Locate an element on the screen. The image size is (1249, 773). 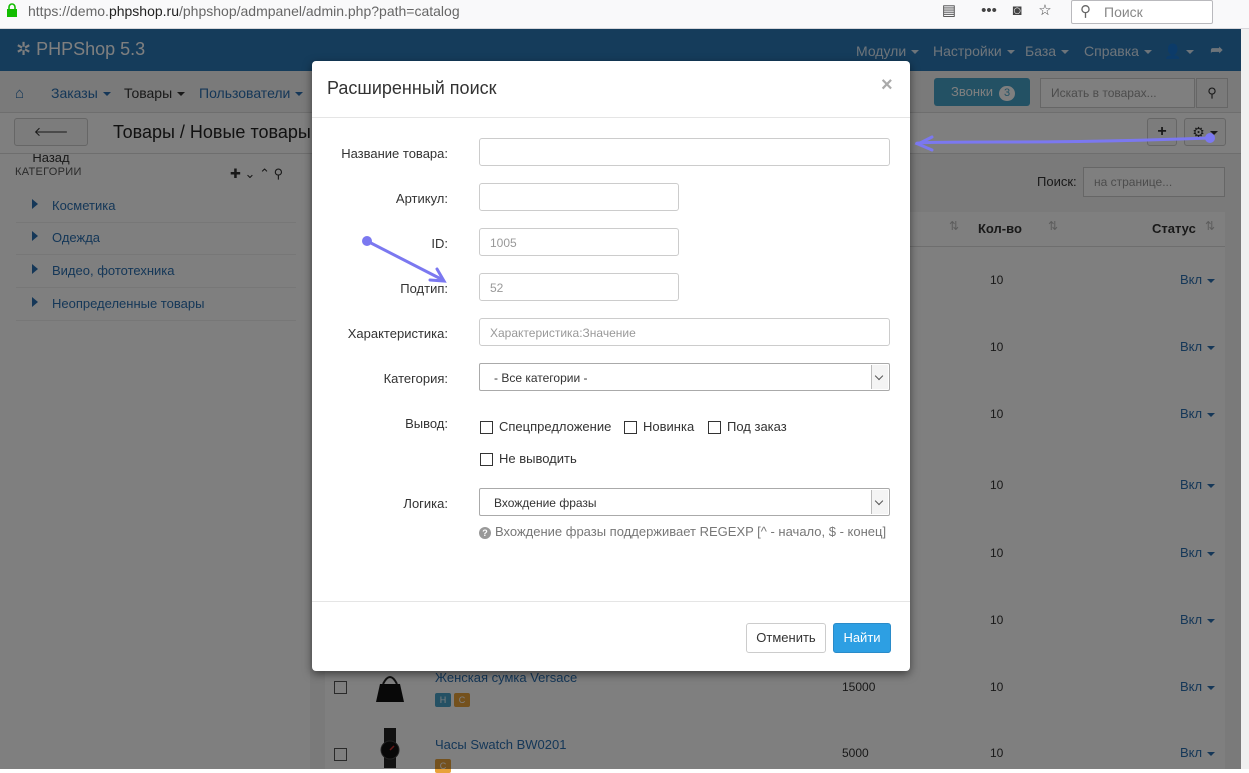
browser-search-placeholder: Поиск is located at coordinates (1123, 12).